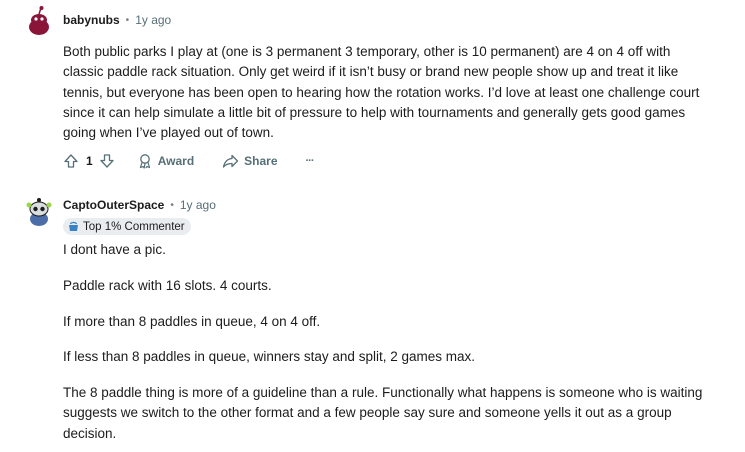  What do you see at coordinates (73, 226) in the screenshot?
I see `top-commenter-icon` at bounding box center [73, 226].